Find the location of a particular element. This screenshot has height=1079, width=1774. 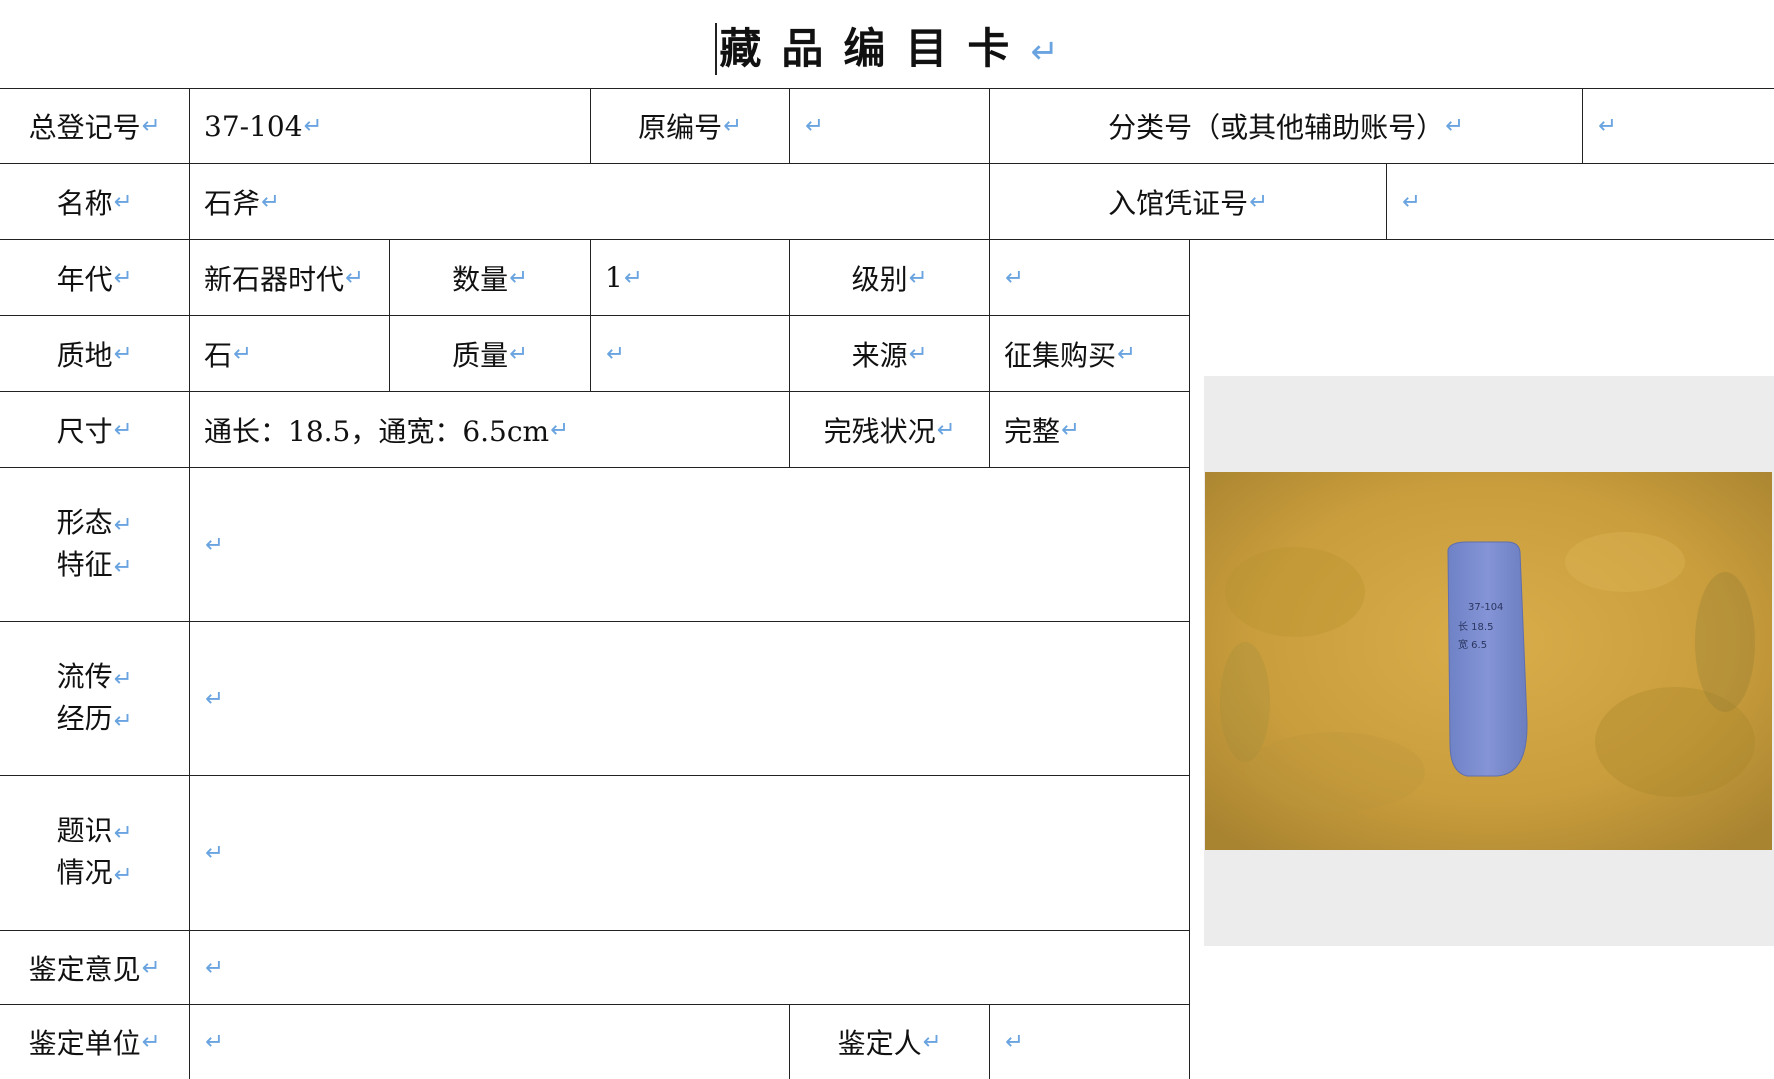

morphology-value: ↵ is located at coordinates (690, 545).